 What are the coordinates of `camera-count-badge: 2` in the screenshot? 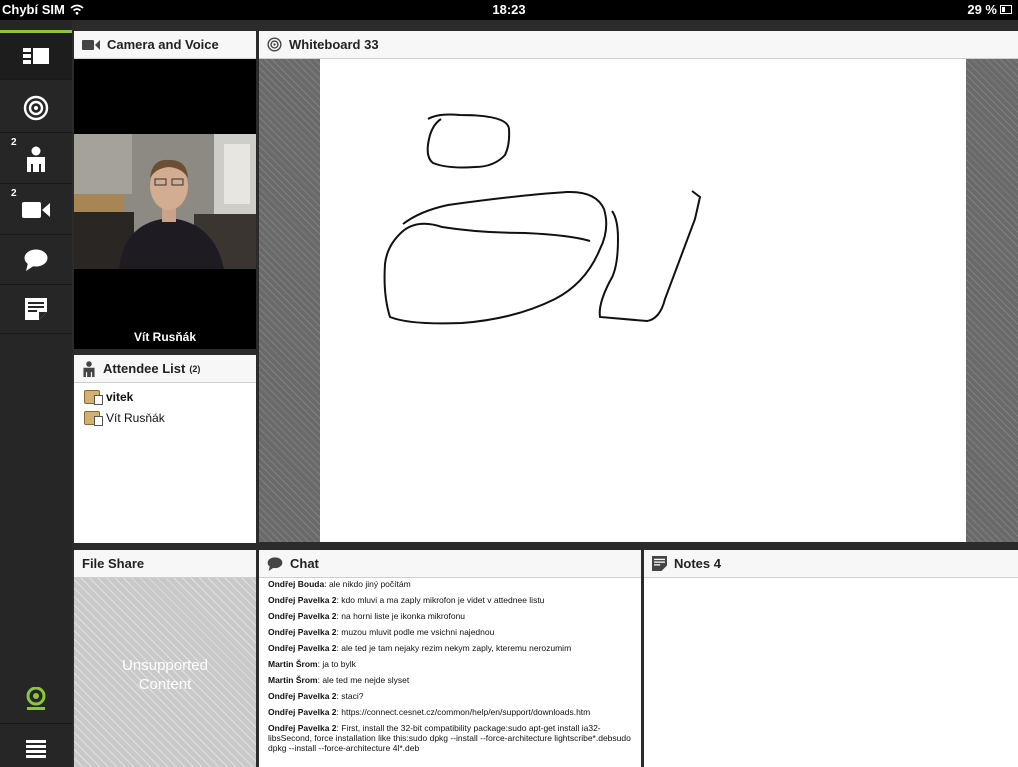 It's located at (14, 193).